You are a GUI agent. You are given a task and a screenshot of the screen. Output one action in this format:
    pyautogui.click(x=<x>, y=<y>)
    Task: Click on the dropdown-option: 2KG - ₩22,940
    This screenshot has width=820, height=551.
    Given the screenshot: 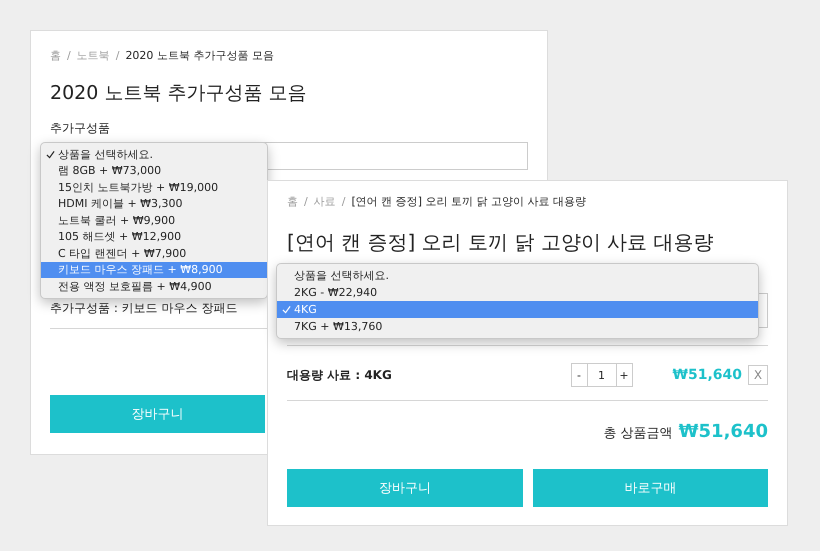 What is the action you would take?
    pyautogui.click(x=517, y=292)
    